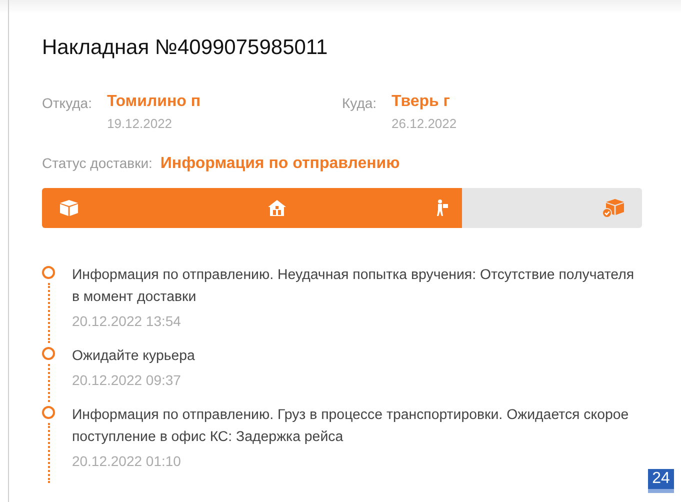 Image resolution: width=681 pixels, height=502 pixels. I want to click on route-date: 19.12.2022, so click(140, 123).